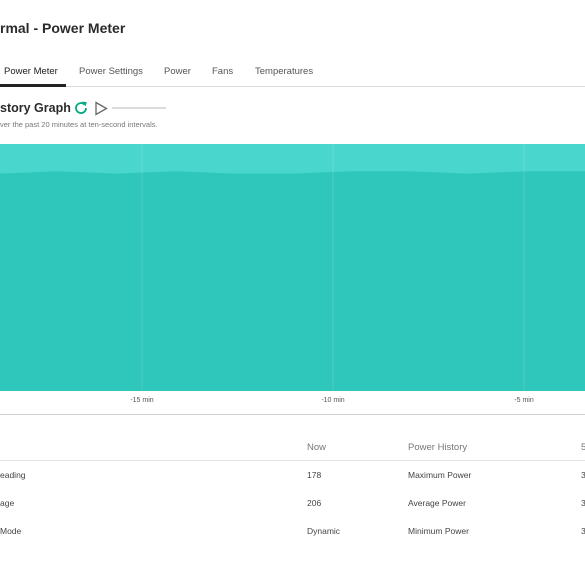 This screenshot has width=585, height=585. I want to click on header-power-history: Power History, so click(438, 447).